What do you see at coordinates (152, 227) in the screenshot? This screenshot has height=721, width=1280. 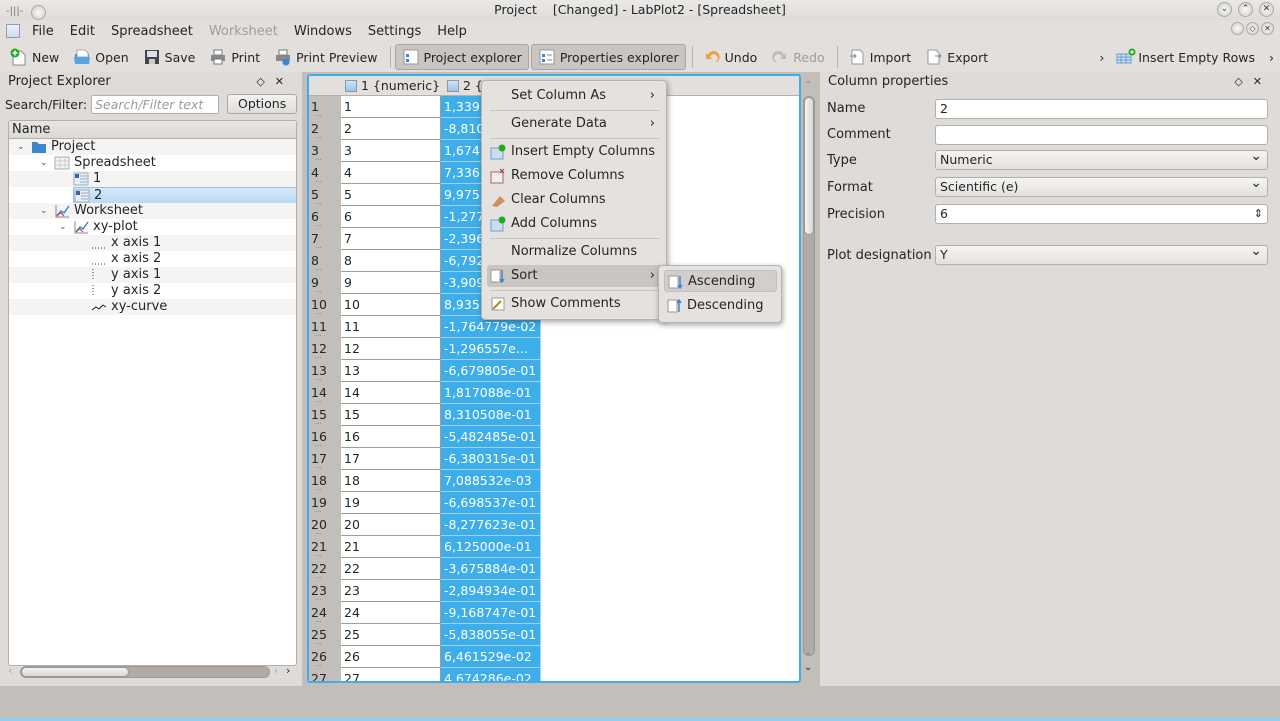 I see `tree-item: ⌄ xy-plot` at bounding box center [152, 227].